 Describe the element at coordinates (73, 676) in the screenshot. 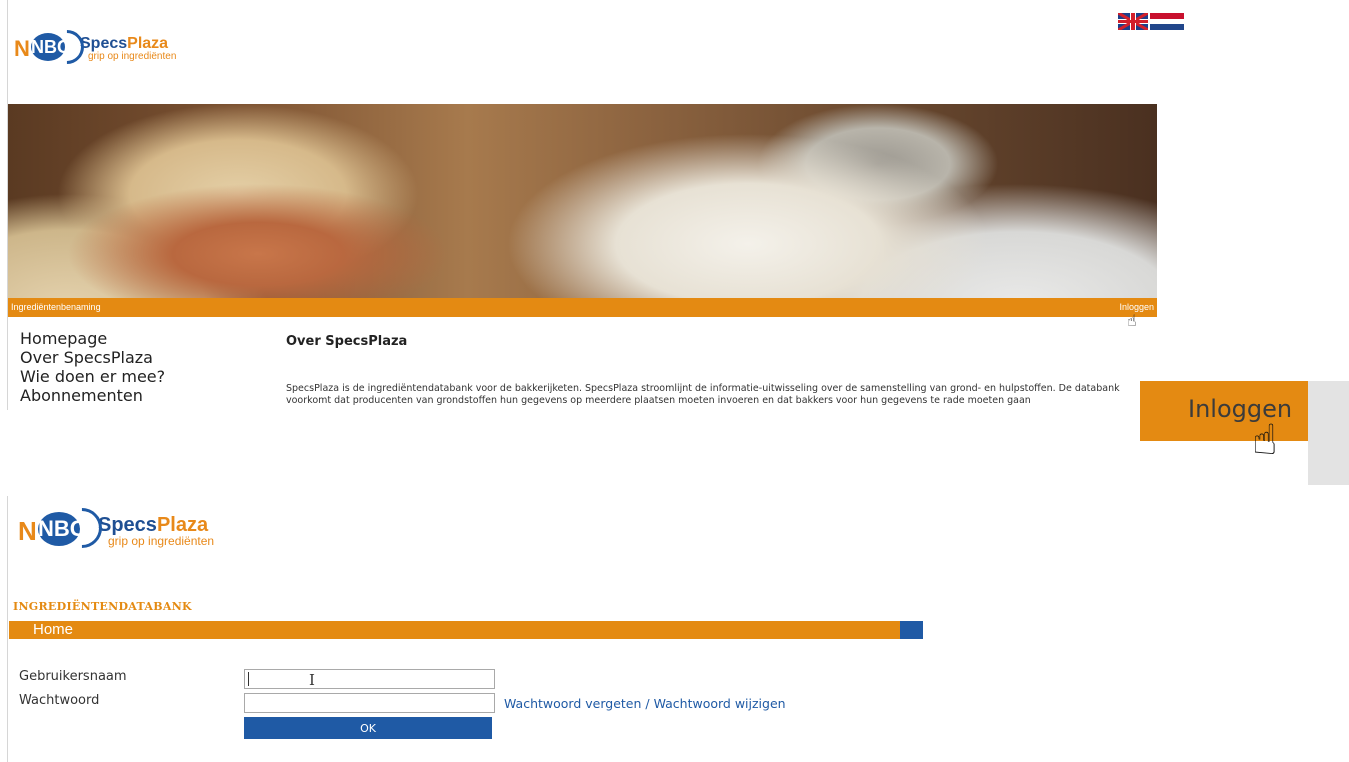

I see `username-label: Gebruikersnaam` at that location.